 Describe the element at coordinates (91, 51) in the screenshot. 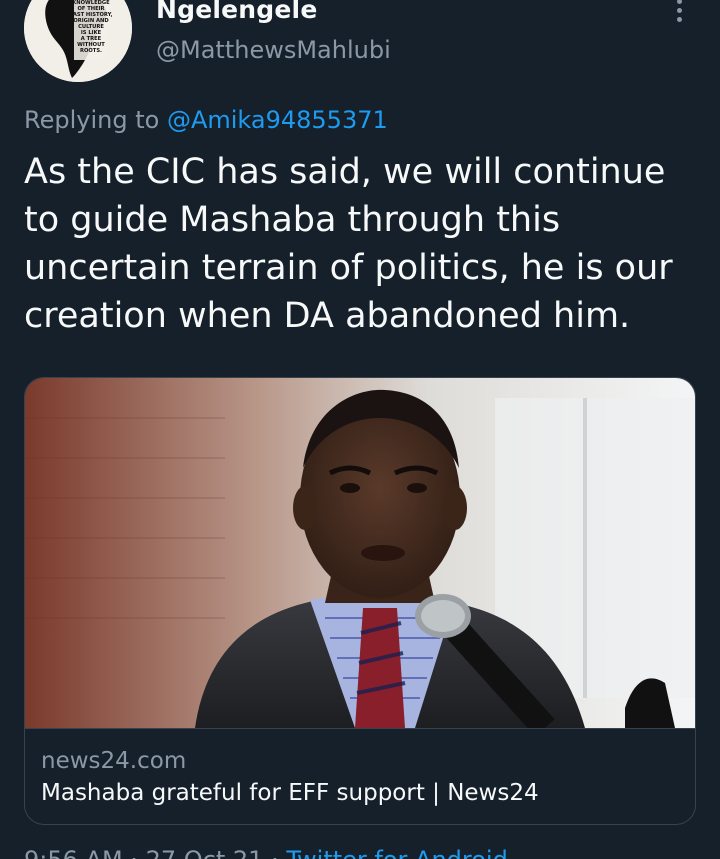

I see `avatar-text-line: ROOTS.` at that location.